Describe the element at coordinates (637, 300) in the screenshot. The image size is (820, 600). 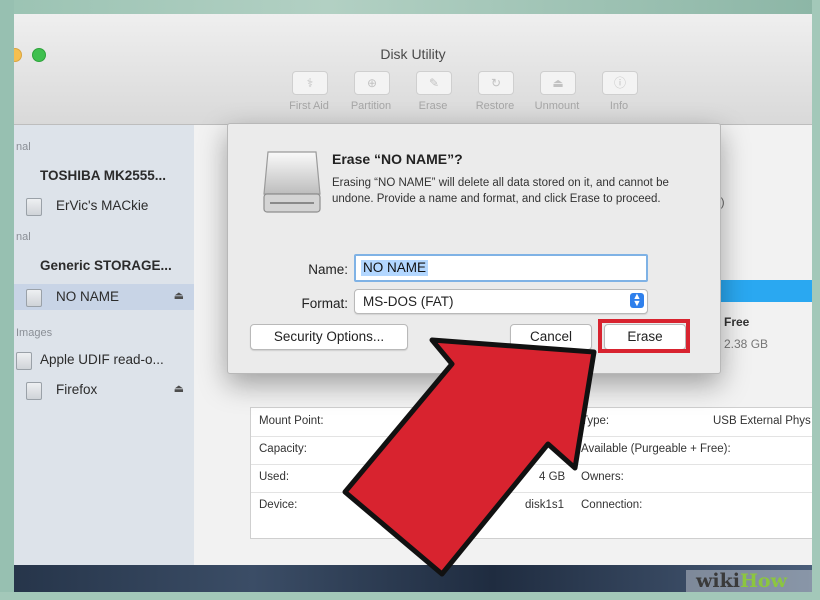
I see `chevron-updown-icon: ▲ ▼` at that location.